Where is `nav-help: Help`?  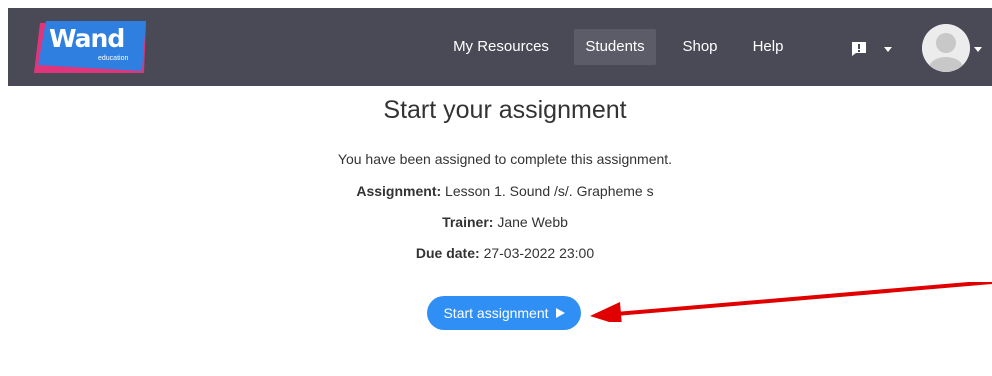
nav-help: Help is located at coordinates (768, 47).